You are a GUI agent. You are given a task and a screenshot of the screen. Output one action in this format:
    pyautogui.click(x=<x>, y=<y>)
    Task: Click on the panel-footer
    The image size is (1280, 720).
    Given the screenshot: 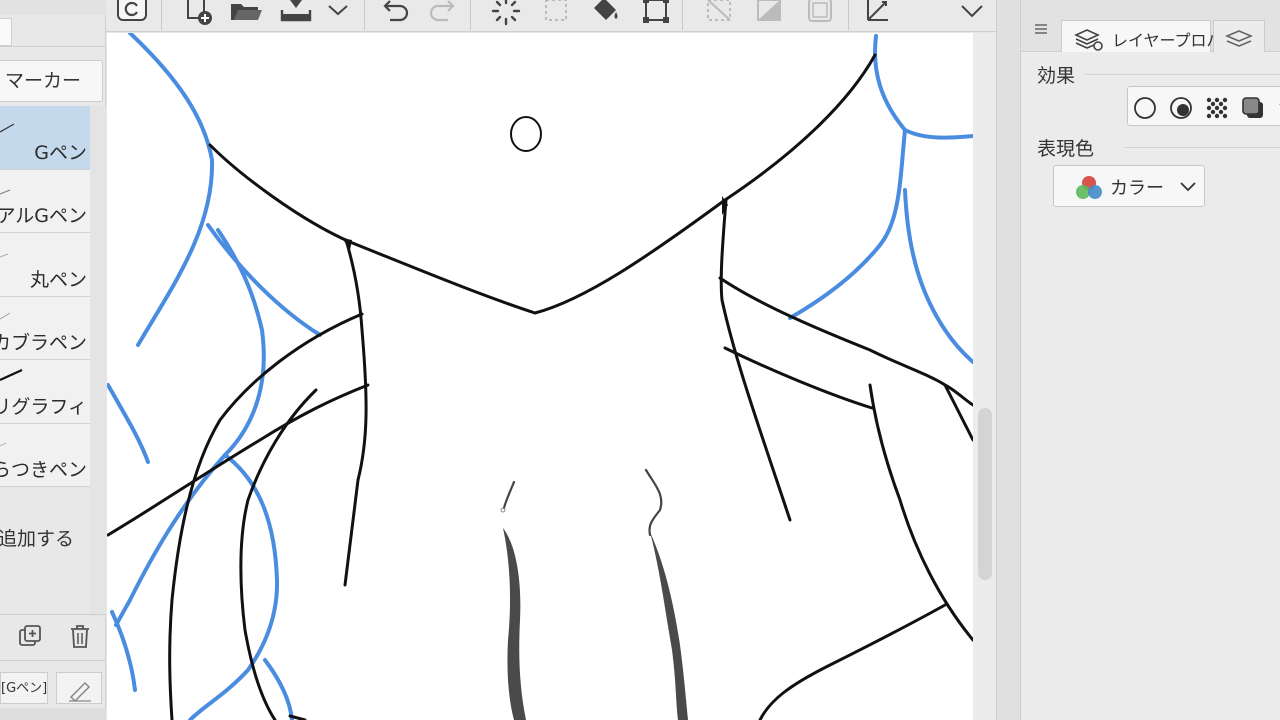 What is the action you would take?
    pyautogui.click(x=53, y=714)
    